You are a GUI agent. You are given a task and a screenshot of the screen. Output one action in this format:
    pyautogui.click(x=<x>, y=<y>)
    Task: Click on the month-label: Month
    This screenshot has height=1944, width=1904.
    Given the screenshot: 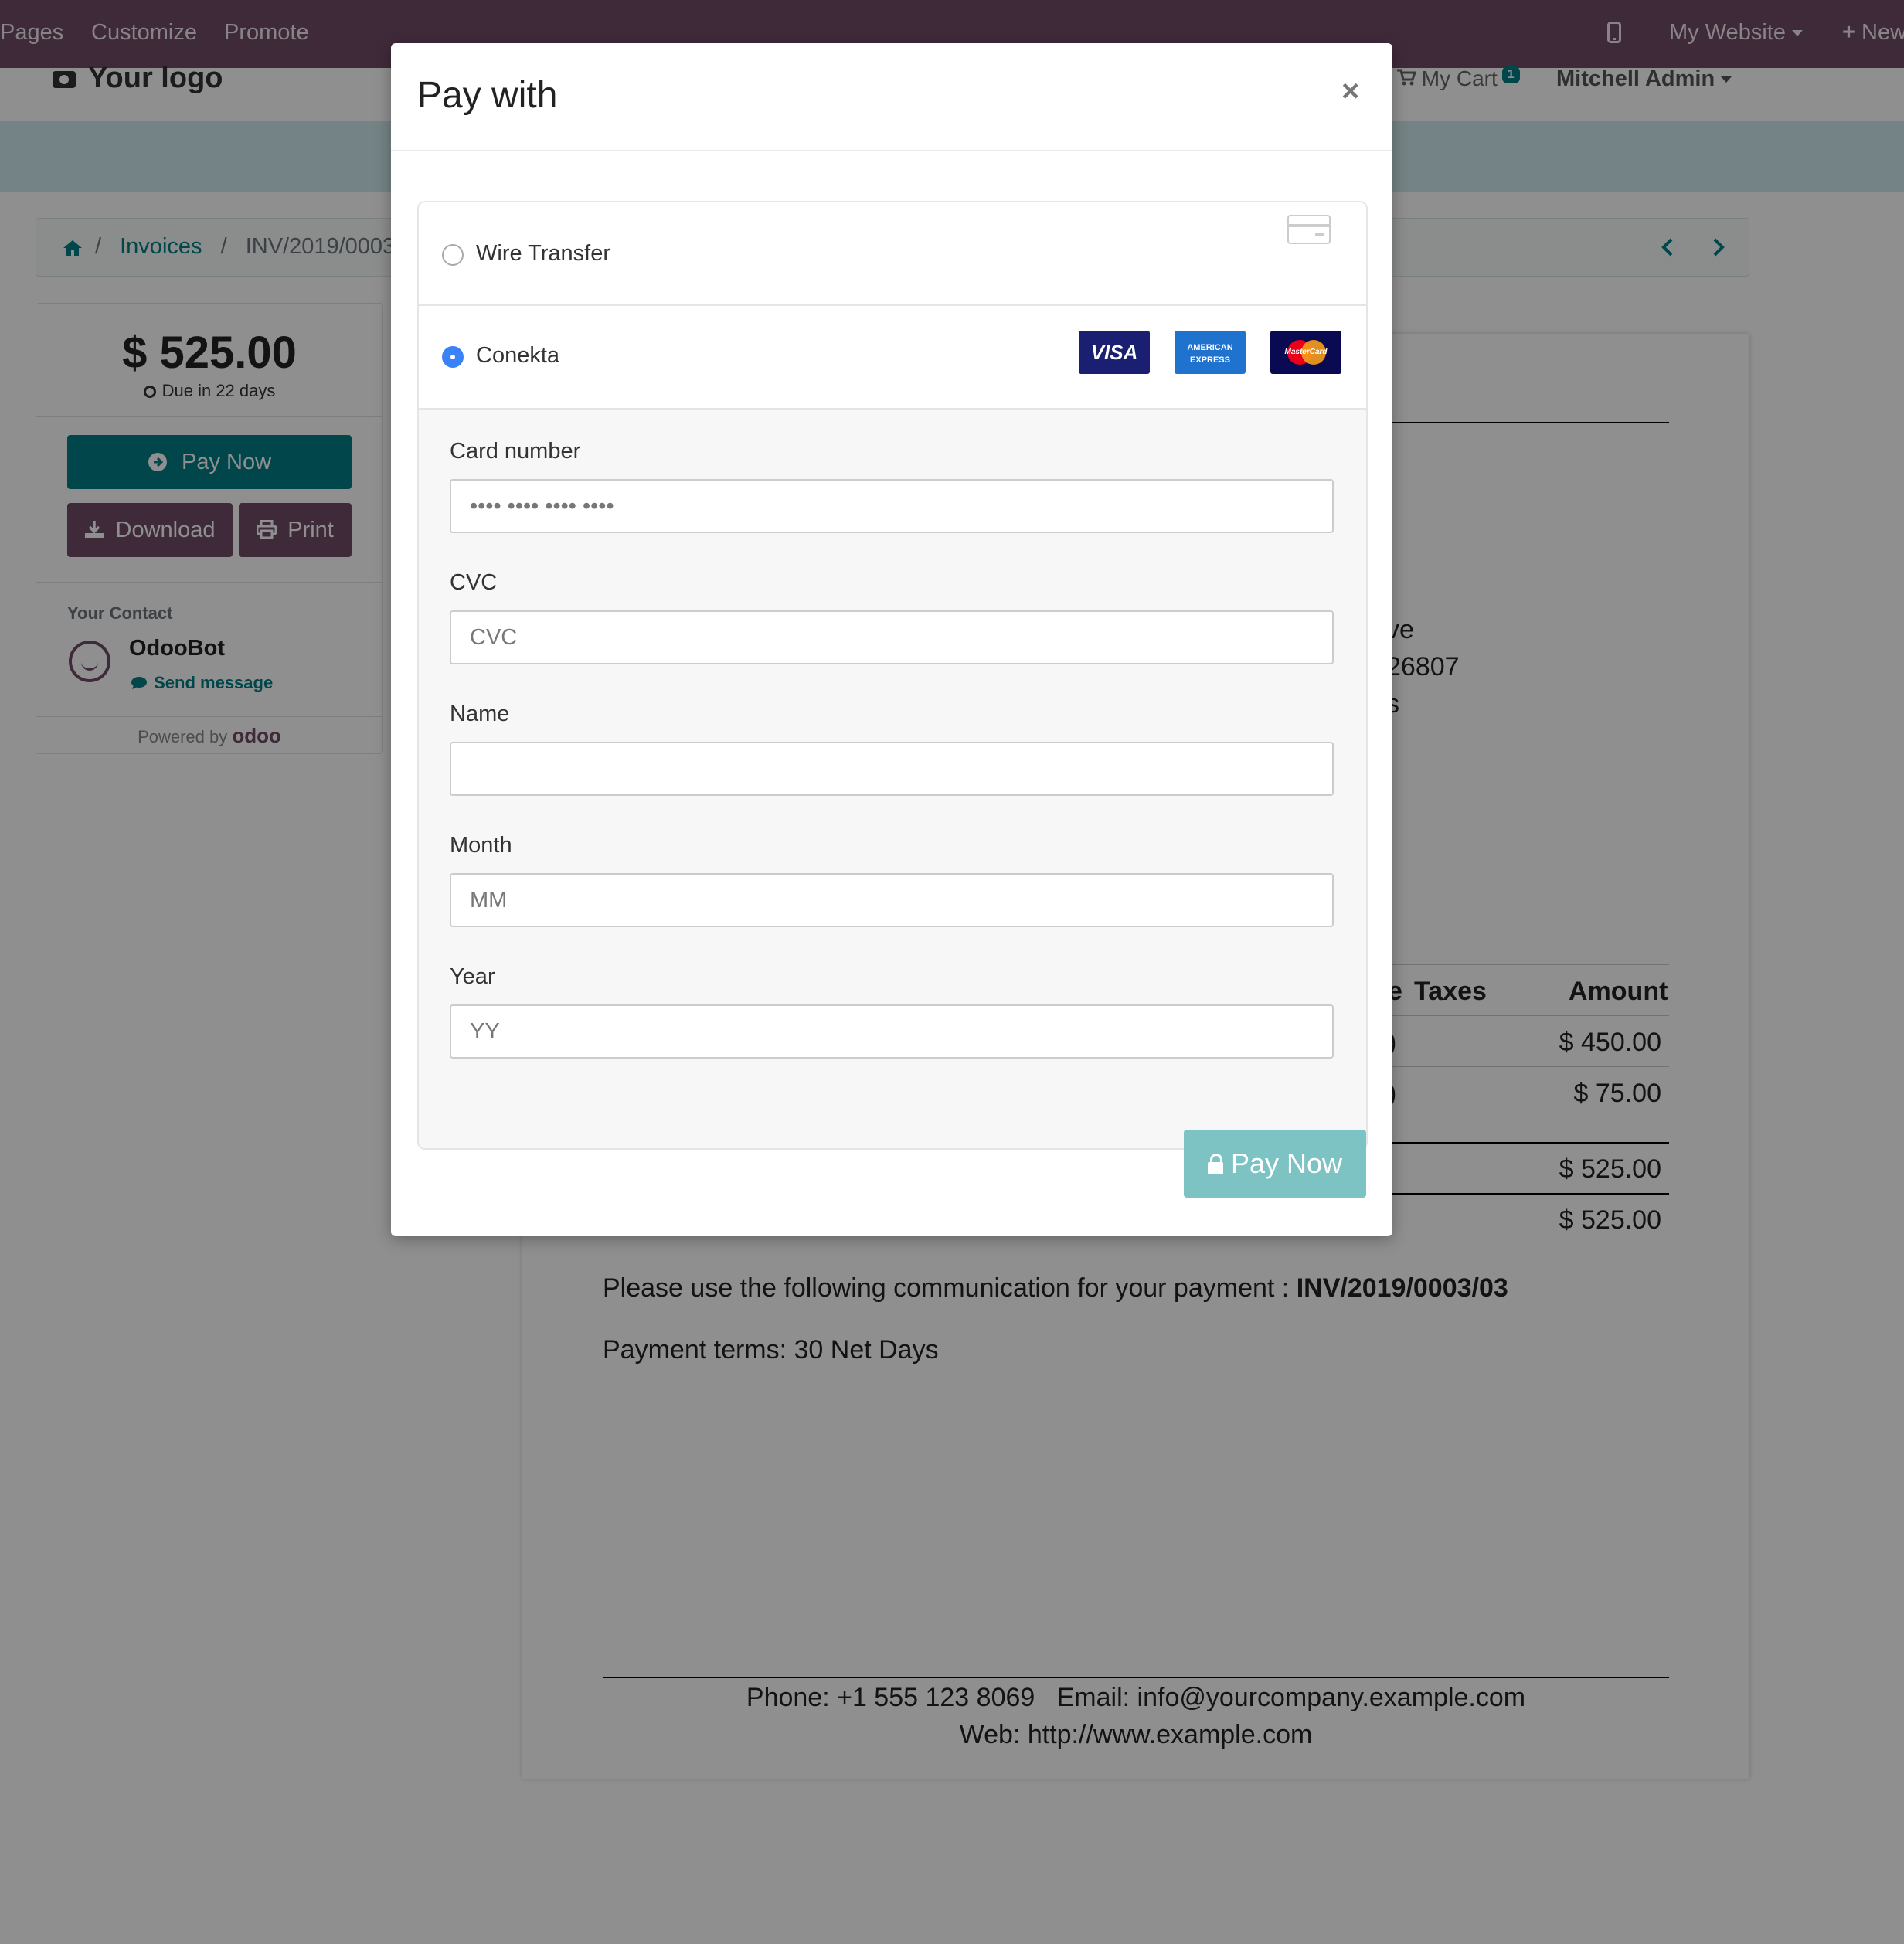 What is the action you would take?
    pyautogui.click(x=481, y=845)
    